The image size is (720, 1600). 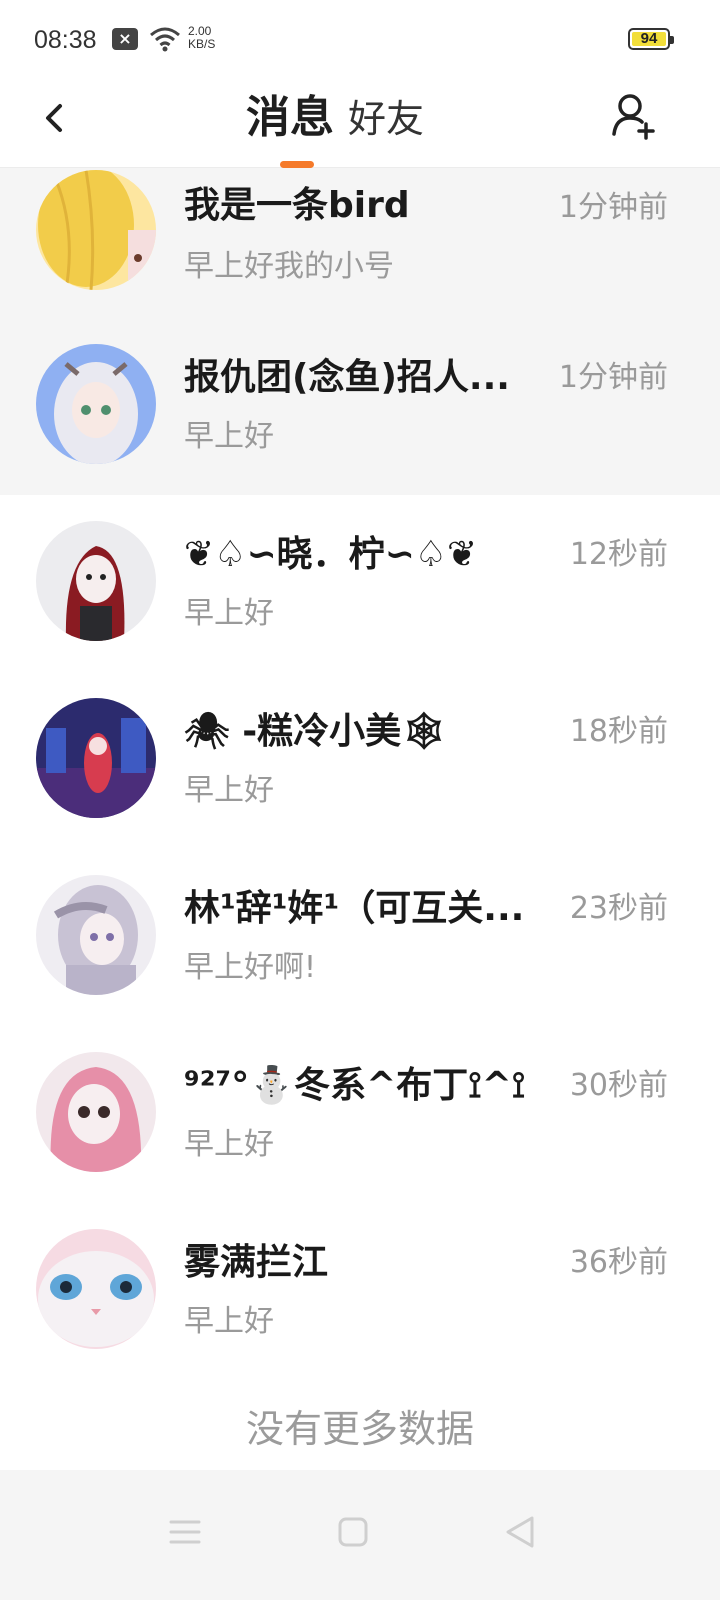 What do you see at coordinates (331, 554) in the screenshot?
I see `conversation-name: ❦♤∽晓．柠∽♤❦` at bounding box center [331, 554].